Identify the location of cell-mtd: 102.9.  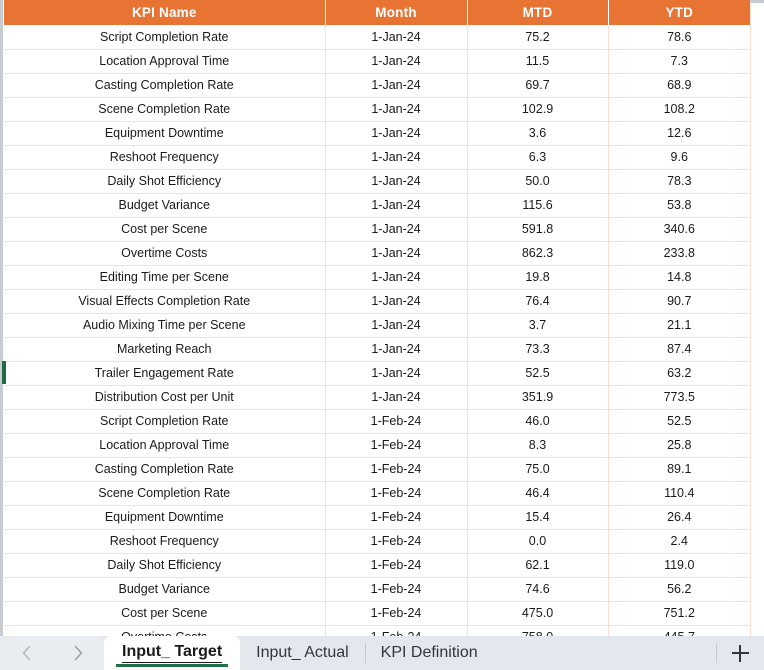
(538, 109).